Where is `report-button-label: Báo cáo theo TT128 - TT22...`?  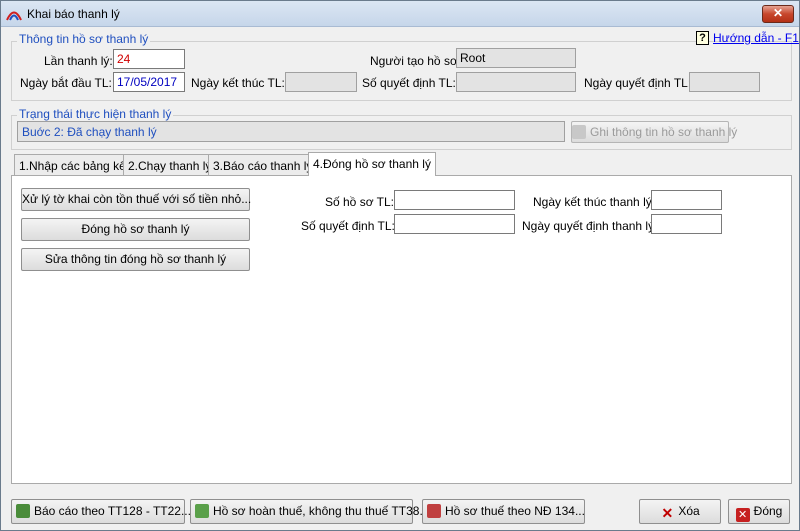
report-button-label: Báo cáo theo TT128 - TT22... is located at coordinates (112, 511).